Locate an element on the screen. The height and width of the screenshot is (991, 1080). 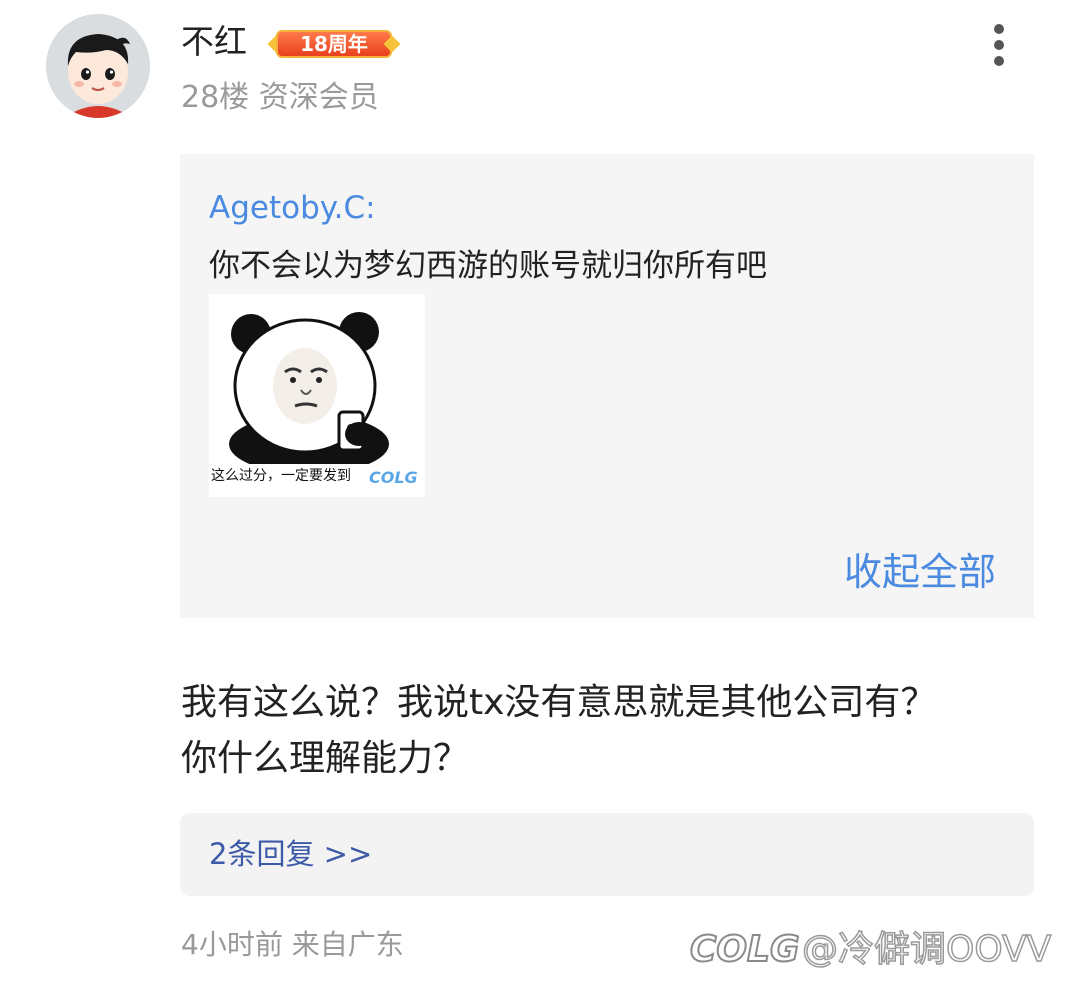
vertical-ellipsis-icon is located at coordinates (999, 29).